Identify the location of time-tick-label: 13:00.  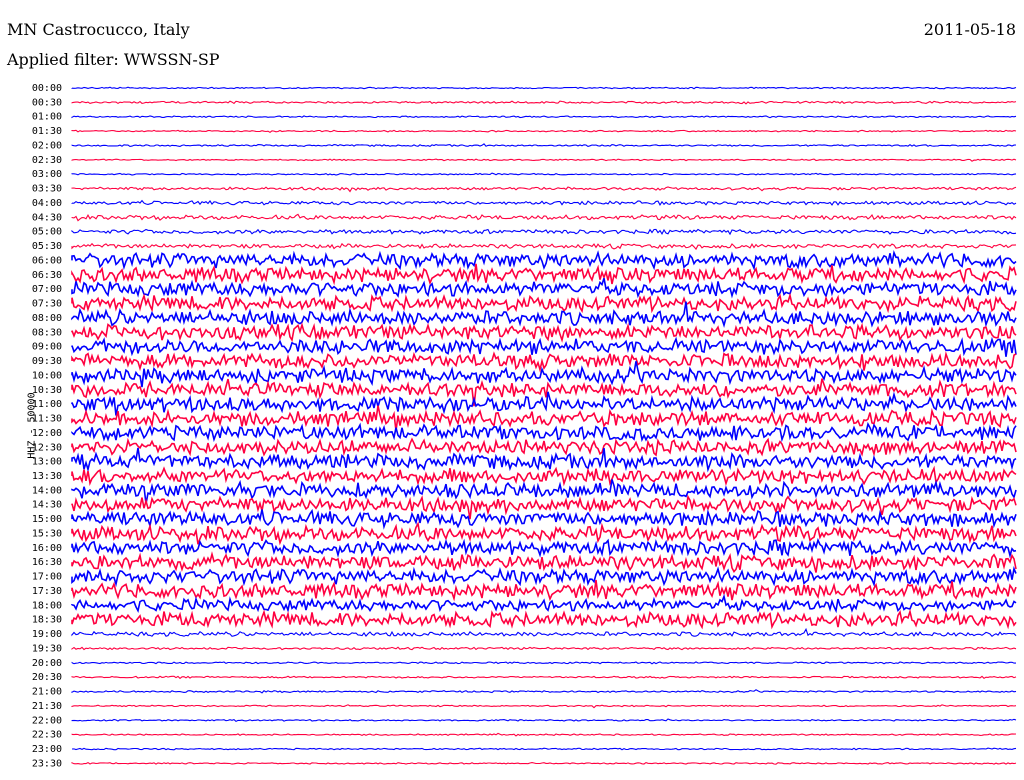
(47, 462).